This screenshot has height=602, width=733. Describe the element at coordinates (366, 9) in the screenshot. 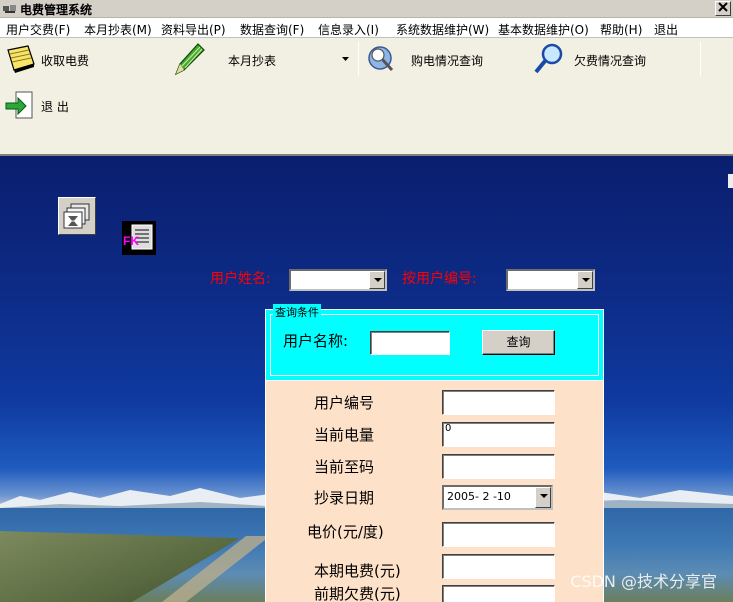

I see `title-bar: 电费管理系统` at that location.